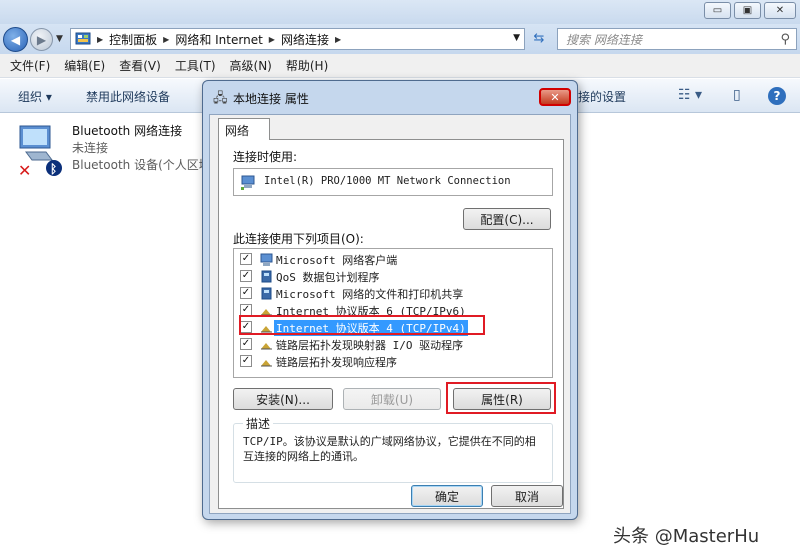  Describe the element at coordinates (393, 276) in the screenshot. I see `list-item: ✓ QoS 数据包计划程序` at that location.